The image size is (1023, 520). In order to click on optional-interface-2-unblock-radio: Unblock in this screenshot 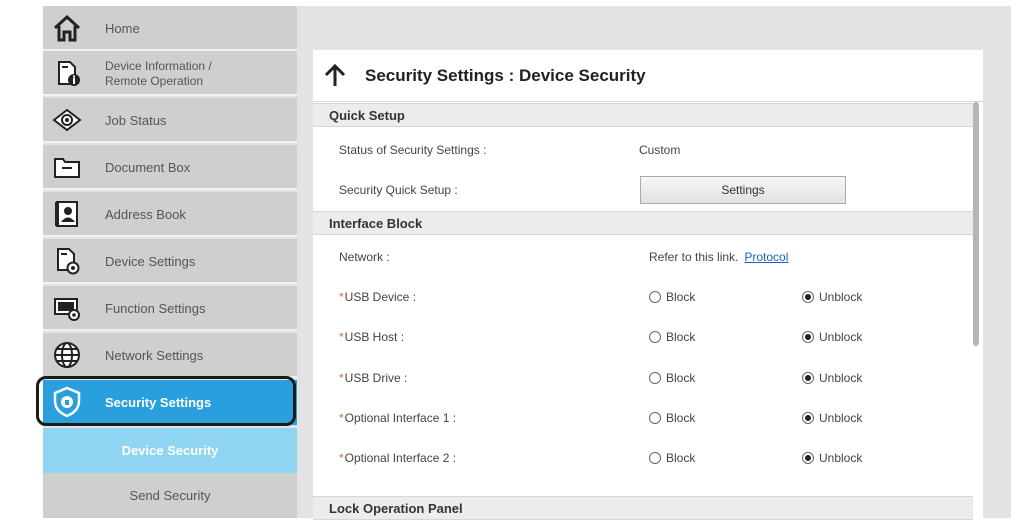, I will do `click(832, 458)`.